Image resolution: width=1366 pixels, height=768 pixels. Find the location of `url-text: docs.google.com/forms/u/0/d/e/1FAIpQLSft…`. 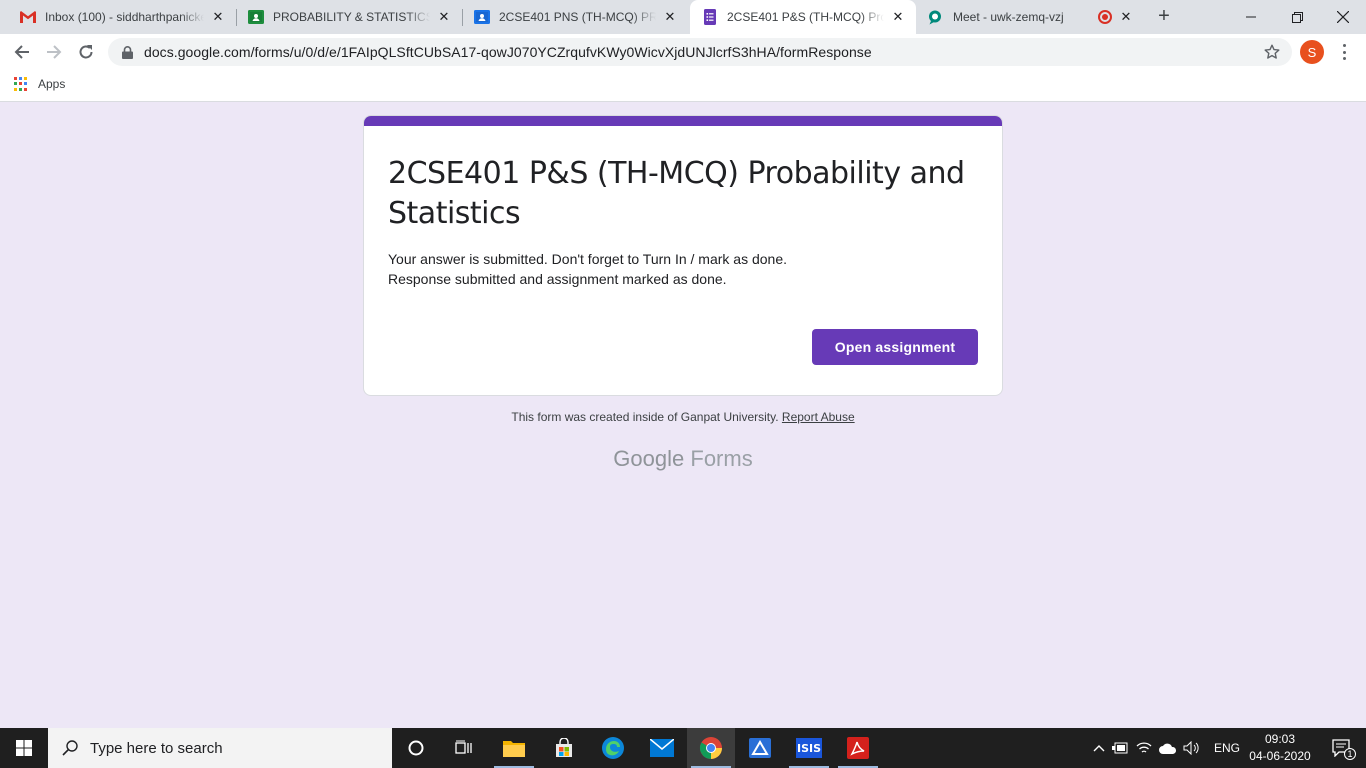

url-text: docs.google.com/forms/u/0/d/e/1FAIpQLSft… is located at coordinates (508, 52).